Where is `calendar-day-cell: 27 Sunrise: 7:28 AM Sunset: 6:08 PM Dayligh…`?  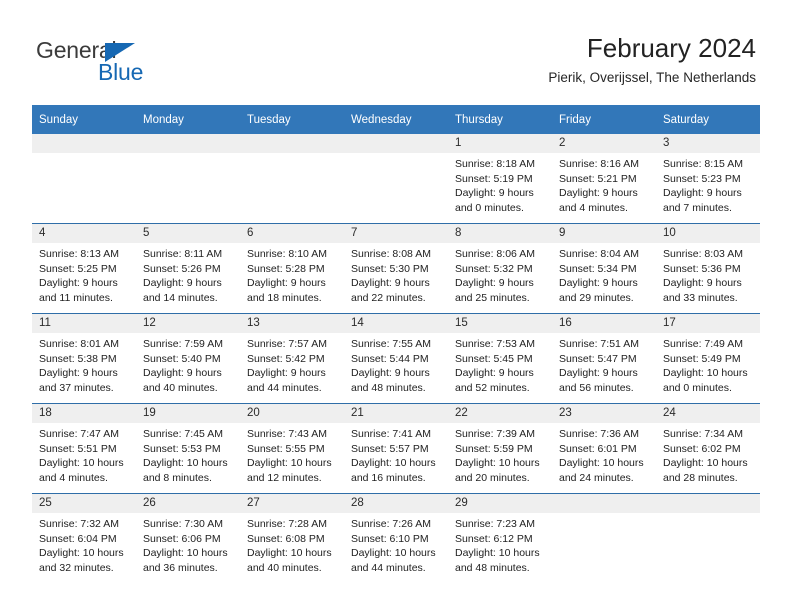
calendar-day-cell: 27 Sunrise: 7:28 AM Sunset: 6:08 PM Dayligh… is located at coordinates (292, 538).